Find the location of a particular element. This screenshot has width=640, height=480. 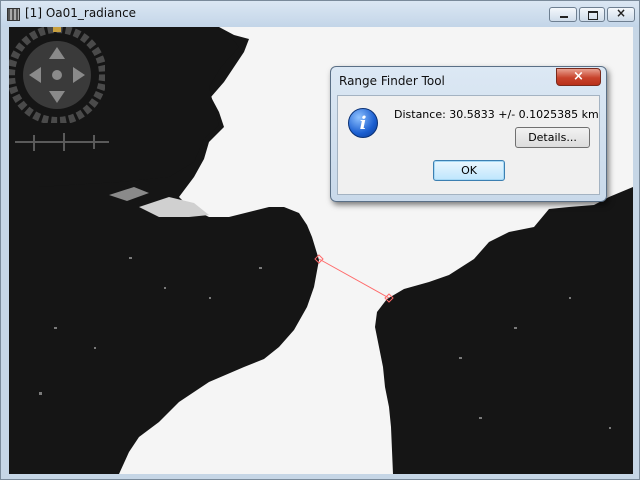

pan-navigation-control is located at coordinates (57, 75).